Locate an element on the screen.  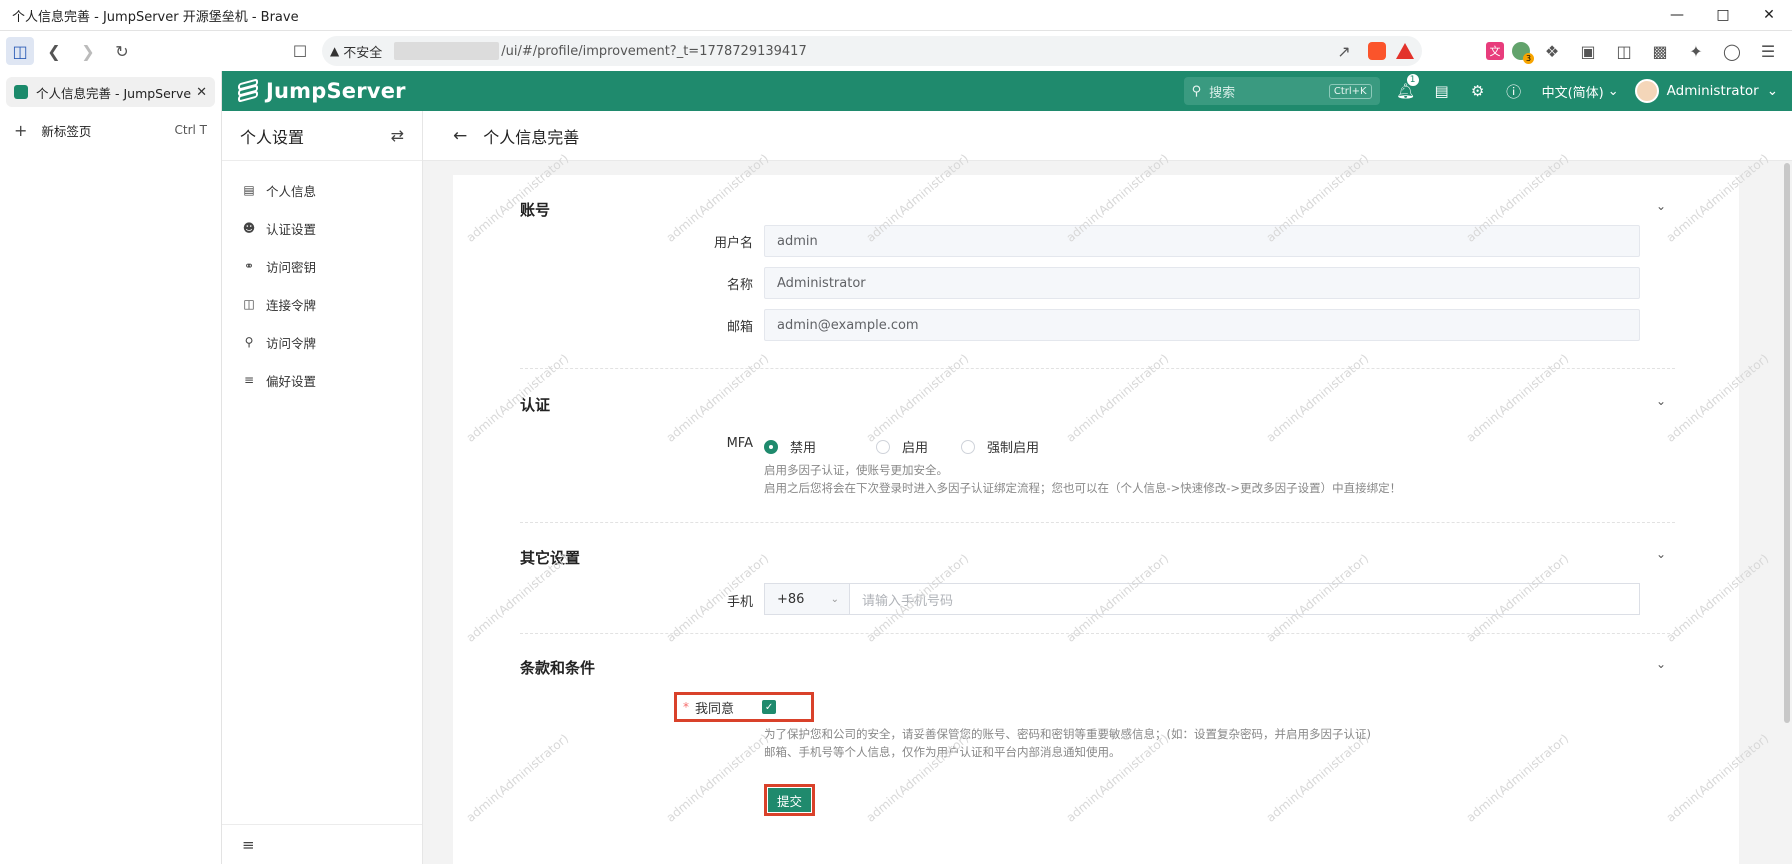
window-title: 个人信息完善 - JumpServer 开源堡垒机 - Brave is located at coordinates (155, 17).